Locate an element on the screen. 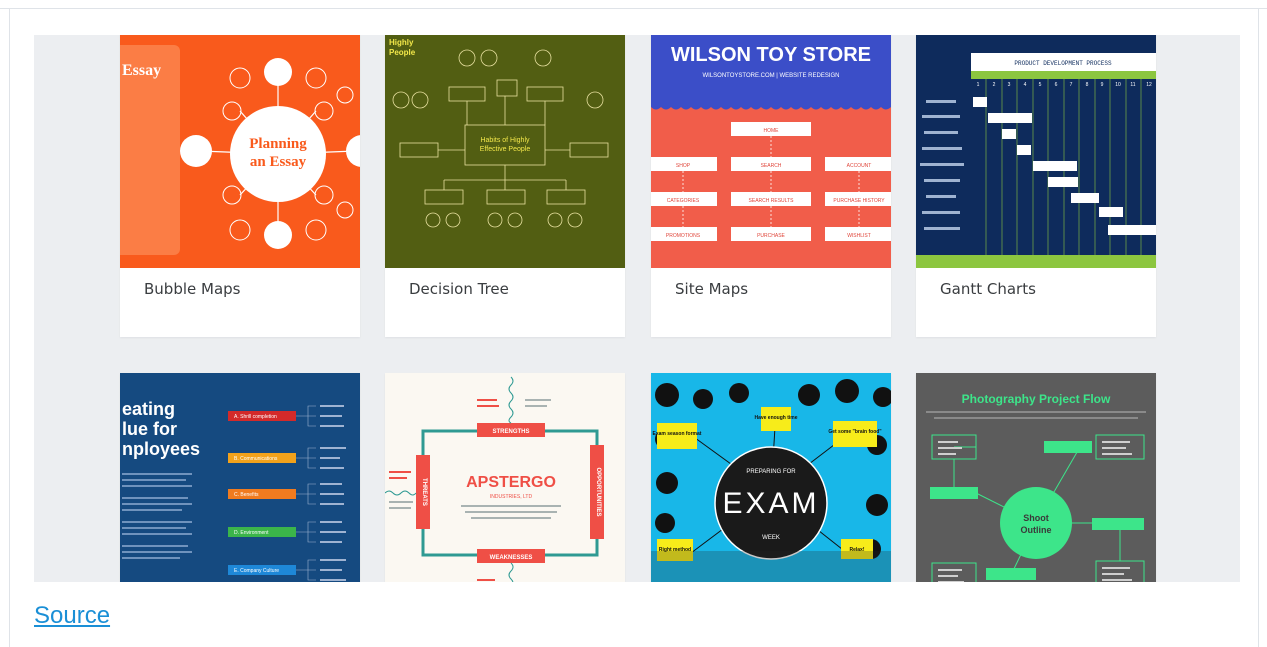 The height and width of the screenshot is (647, 1267). svg-text: PREPARING FOR is located at coordinates (771, 472).